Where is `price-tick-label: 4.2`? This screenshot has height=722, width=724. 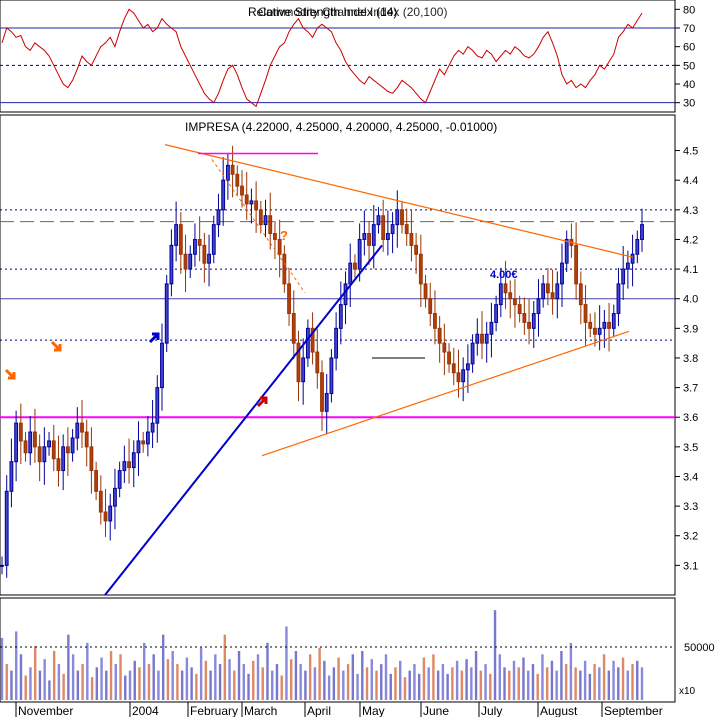 price-tick-label: 4.2 is located at coordinates (690, 240).